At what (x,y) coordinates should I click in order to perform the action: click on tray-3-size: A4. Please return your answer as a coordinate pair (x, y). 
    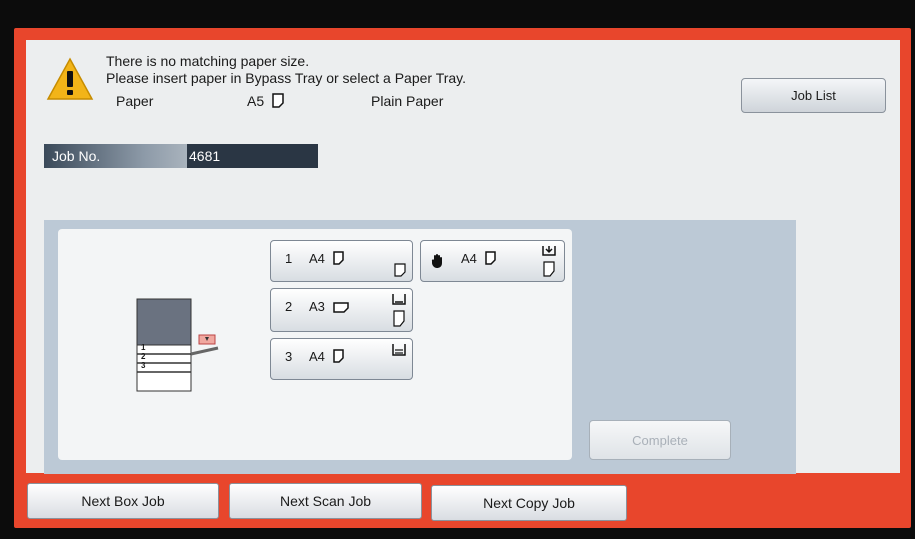
    Looking at the image, I should click on (326, 356).